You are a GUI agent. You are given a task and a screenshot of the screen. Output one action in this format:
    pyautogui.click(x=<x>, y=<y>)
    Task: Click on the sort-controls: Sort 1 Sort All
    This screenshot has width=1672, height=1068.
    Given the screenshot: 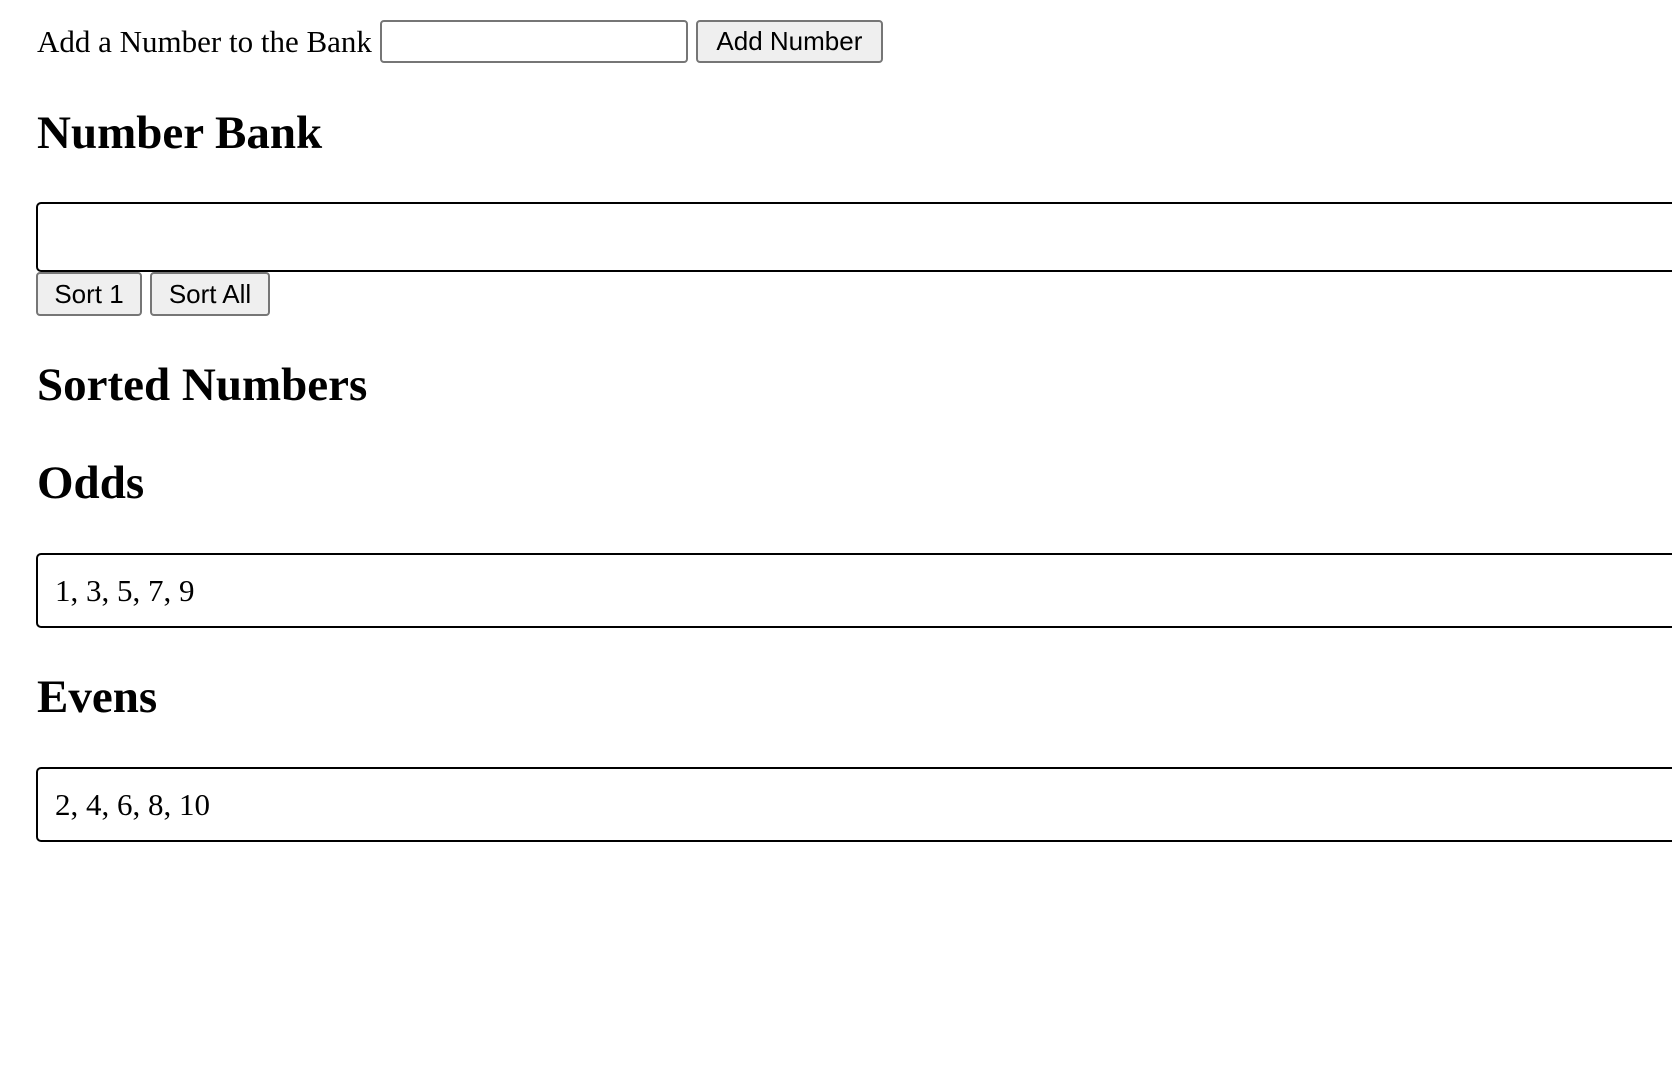 What is the action you would take?
    pyautogui.click(x=153, y=294)
    